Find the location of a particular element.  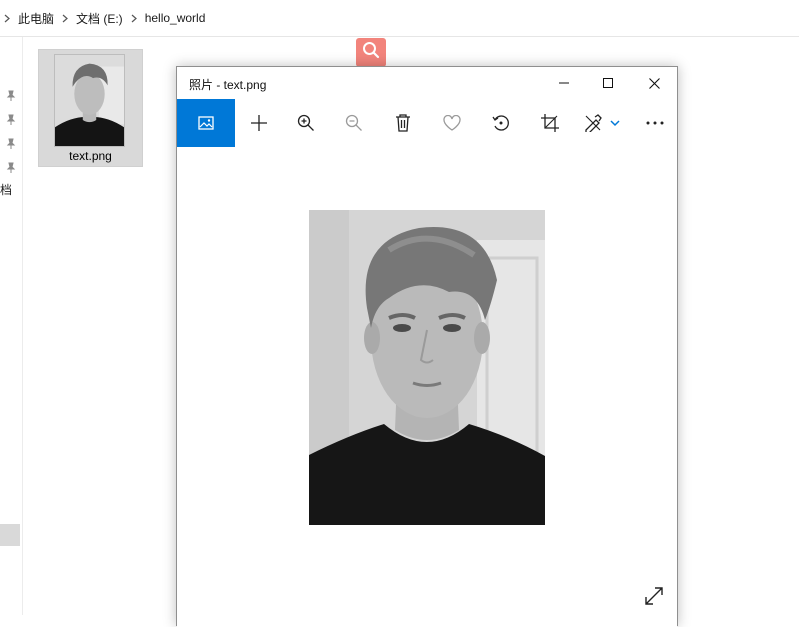

crop-icon is located at coordinates (550, 123).